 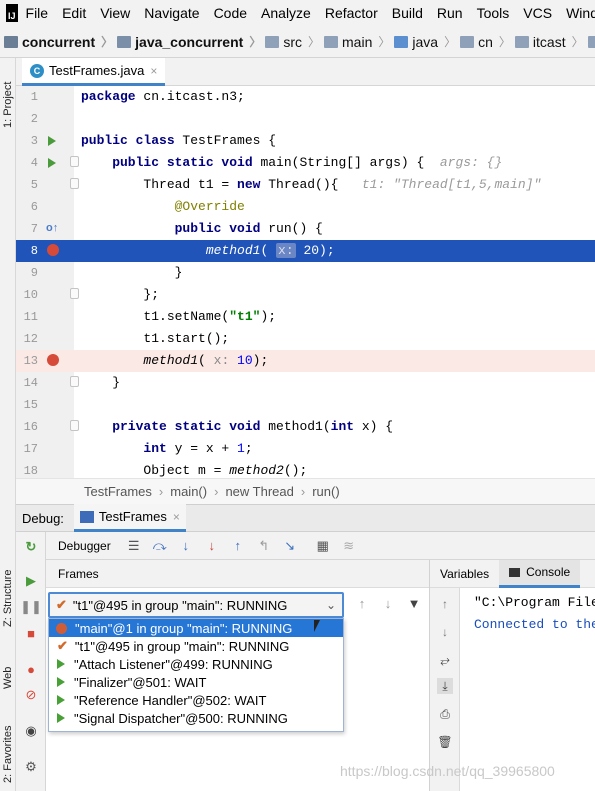 What do you see at coordinates (163, 96) in the screenshot?
I see `code-text: package cn.itcast.n3;` at bounding box center [163, 96].